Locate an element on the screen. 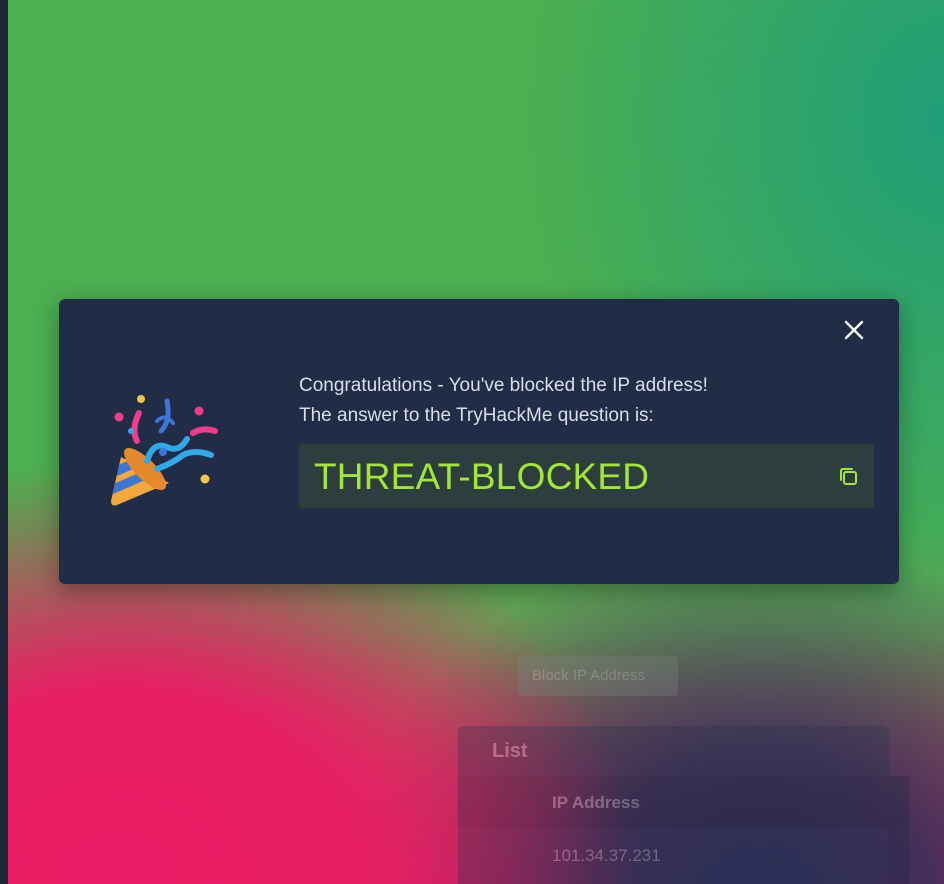  left-edge-bar is located at coordinates (4, 442).